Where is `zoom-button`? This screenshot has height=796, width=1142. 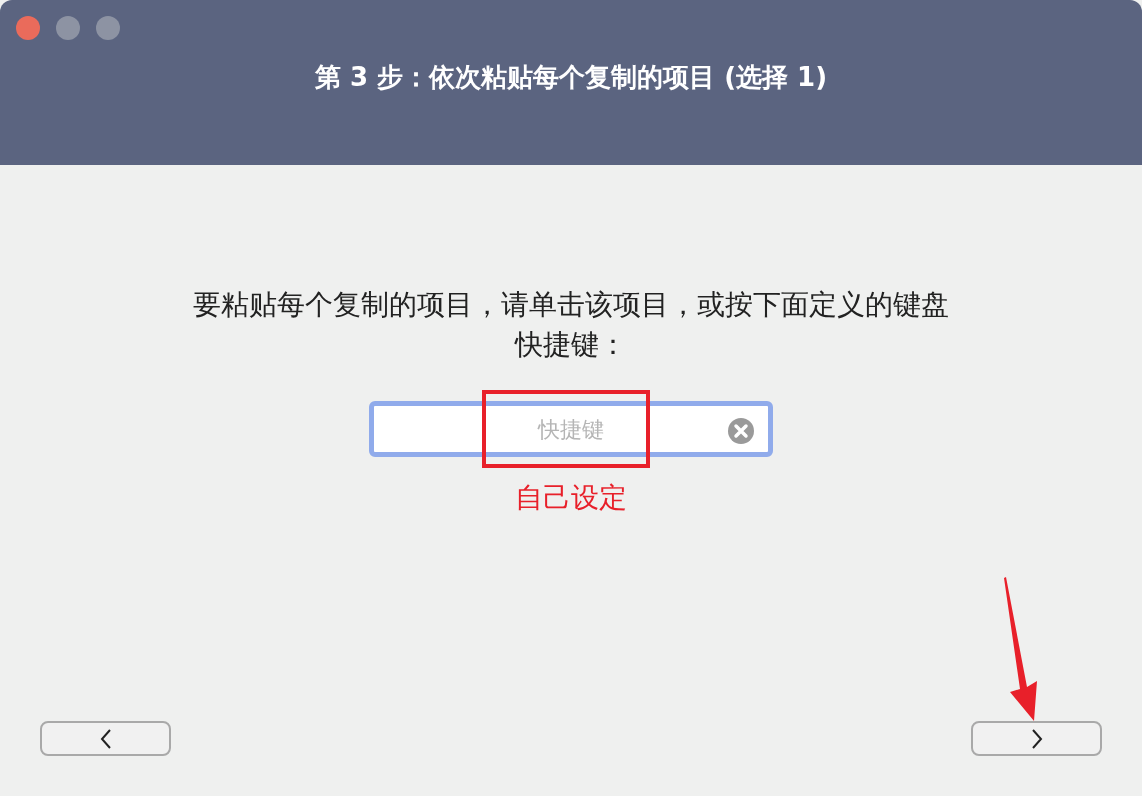 zoom-button is located at coordinates (108, 28).